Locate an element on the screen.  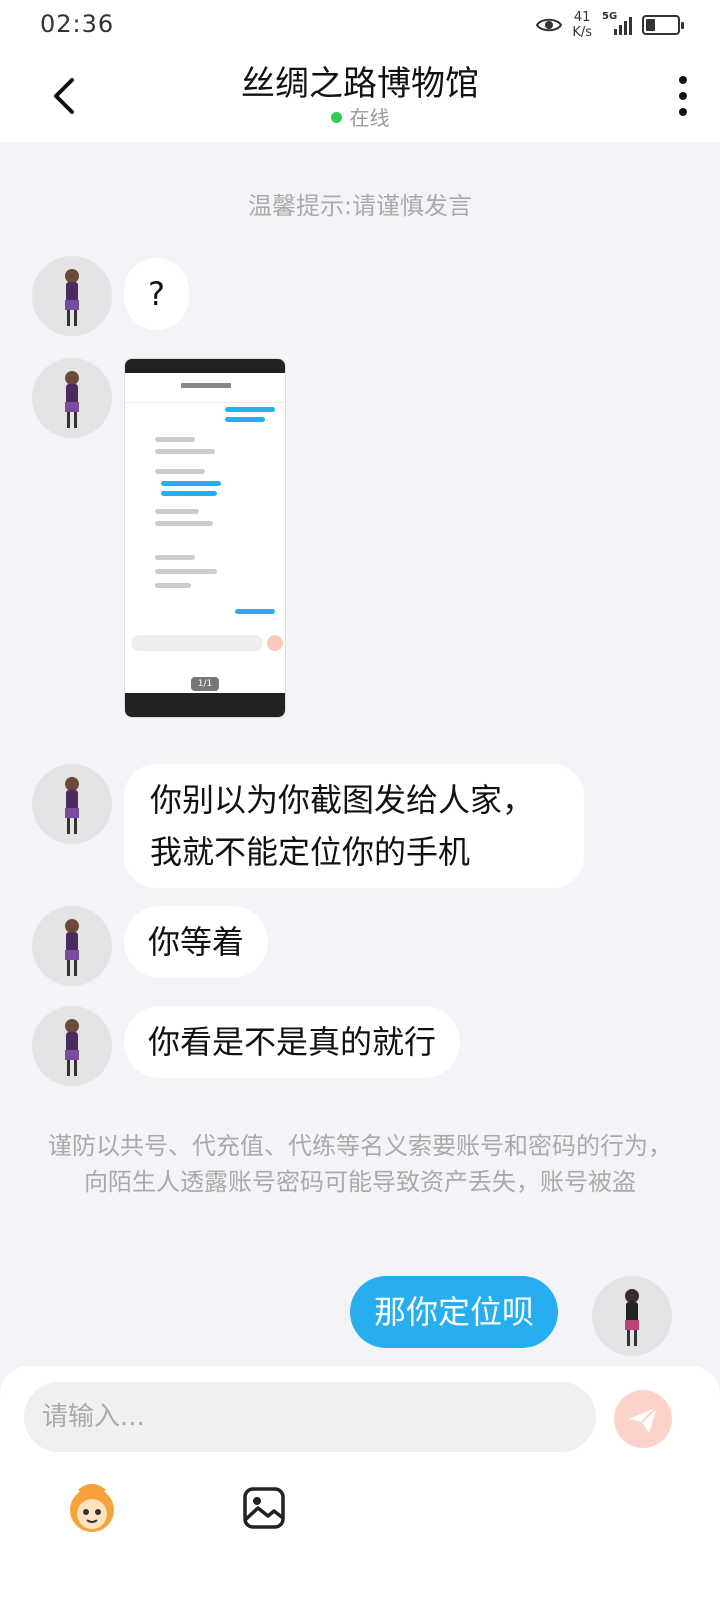
message-bubble-incoming: ? is located at coordinates (156, 294).